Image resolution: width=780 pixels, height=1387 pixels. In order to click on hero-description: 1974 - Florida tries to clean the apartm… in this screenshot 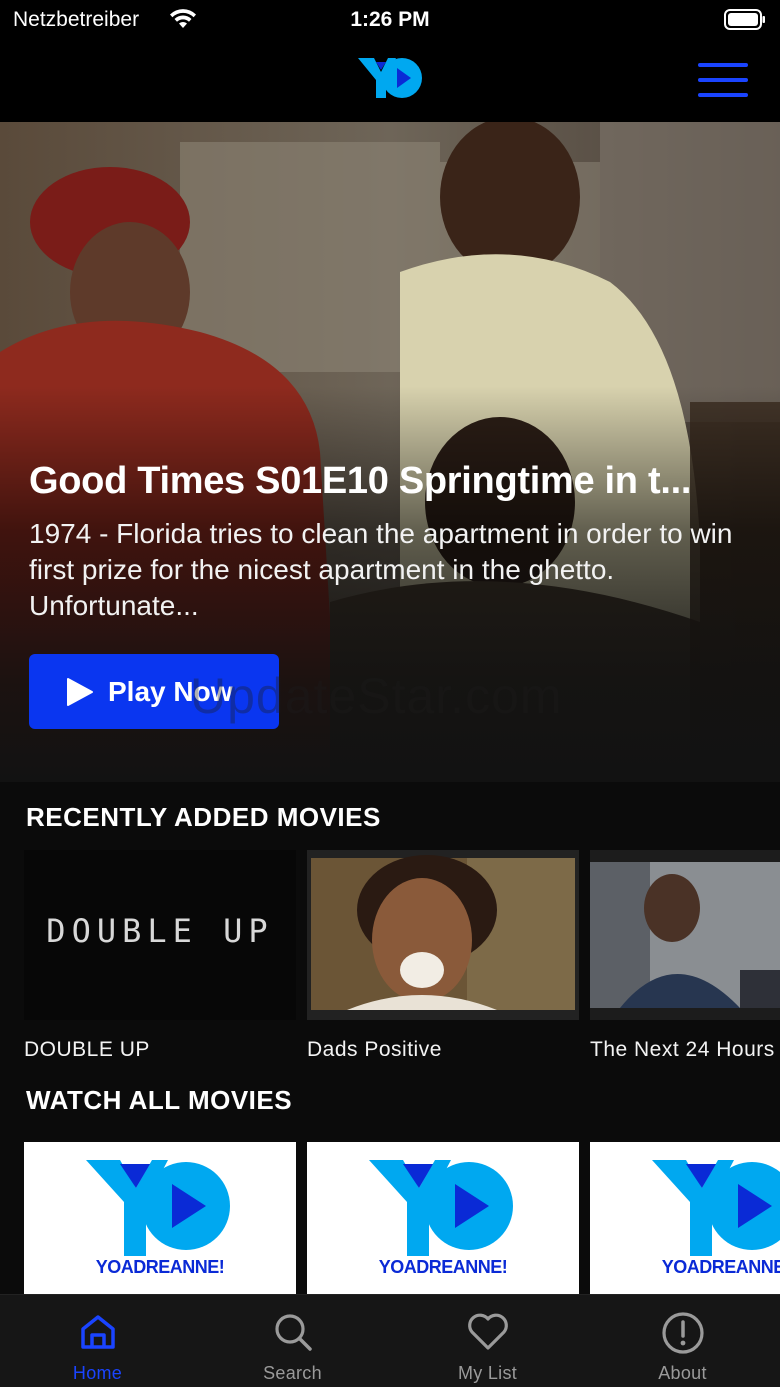, I will do `click(381, 569)`.